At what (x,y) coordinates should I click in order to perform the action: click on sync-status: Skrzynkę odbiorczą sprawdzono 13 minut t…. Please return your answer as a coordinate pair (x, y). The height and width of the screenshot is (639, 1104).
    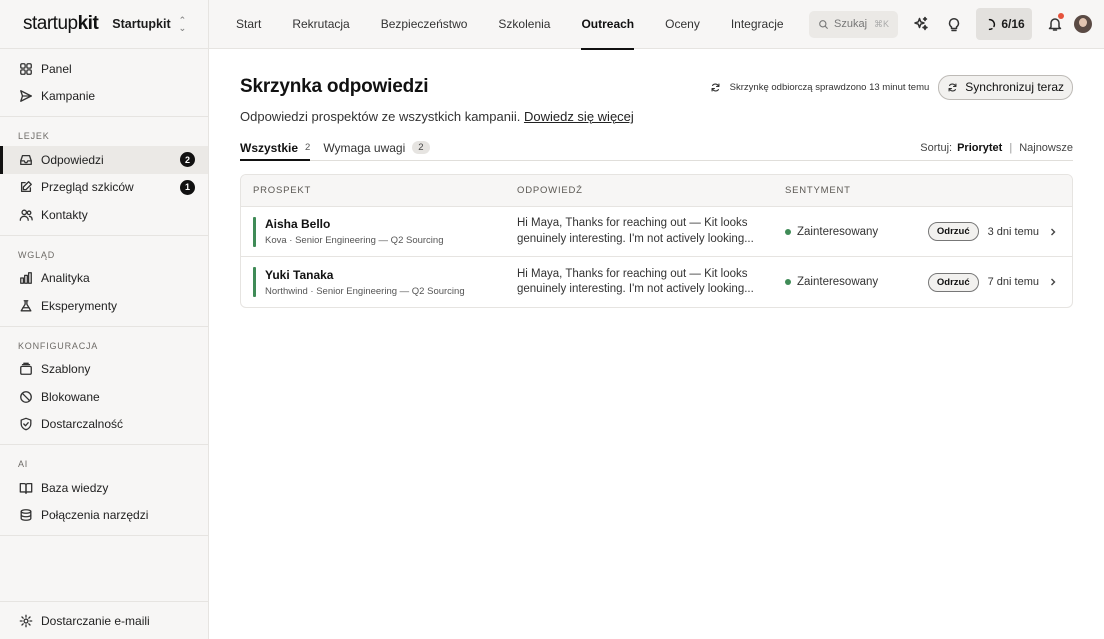
    Looking at the image, I should click on (820, 87).